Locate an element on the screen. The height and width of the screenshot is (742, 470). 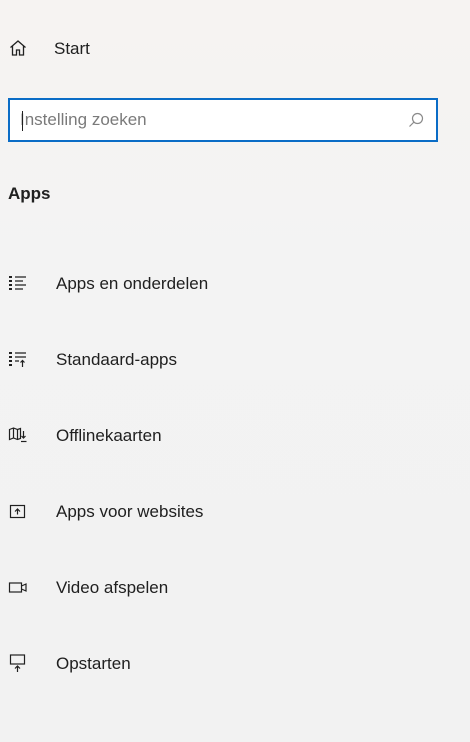
search-icon is located at coordinates (416, 120).